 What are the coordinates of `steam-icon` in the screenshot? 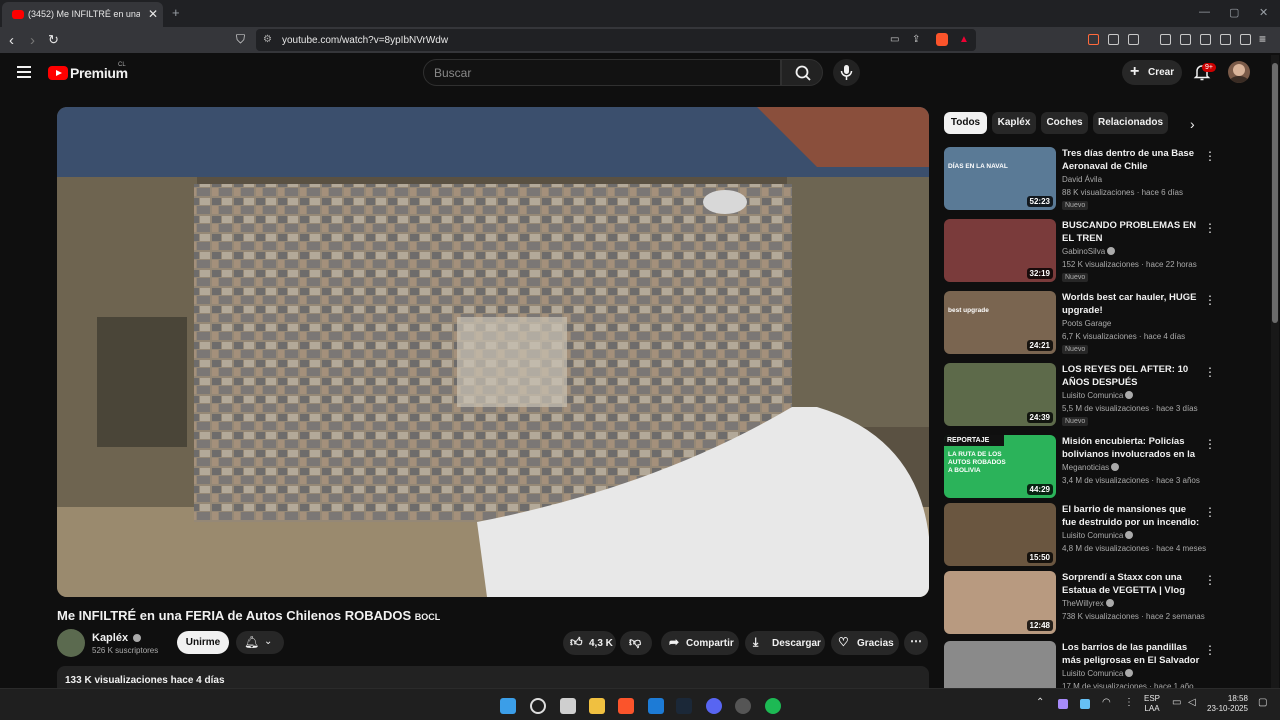 It's located at (684, 706).